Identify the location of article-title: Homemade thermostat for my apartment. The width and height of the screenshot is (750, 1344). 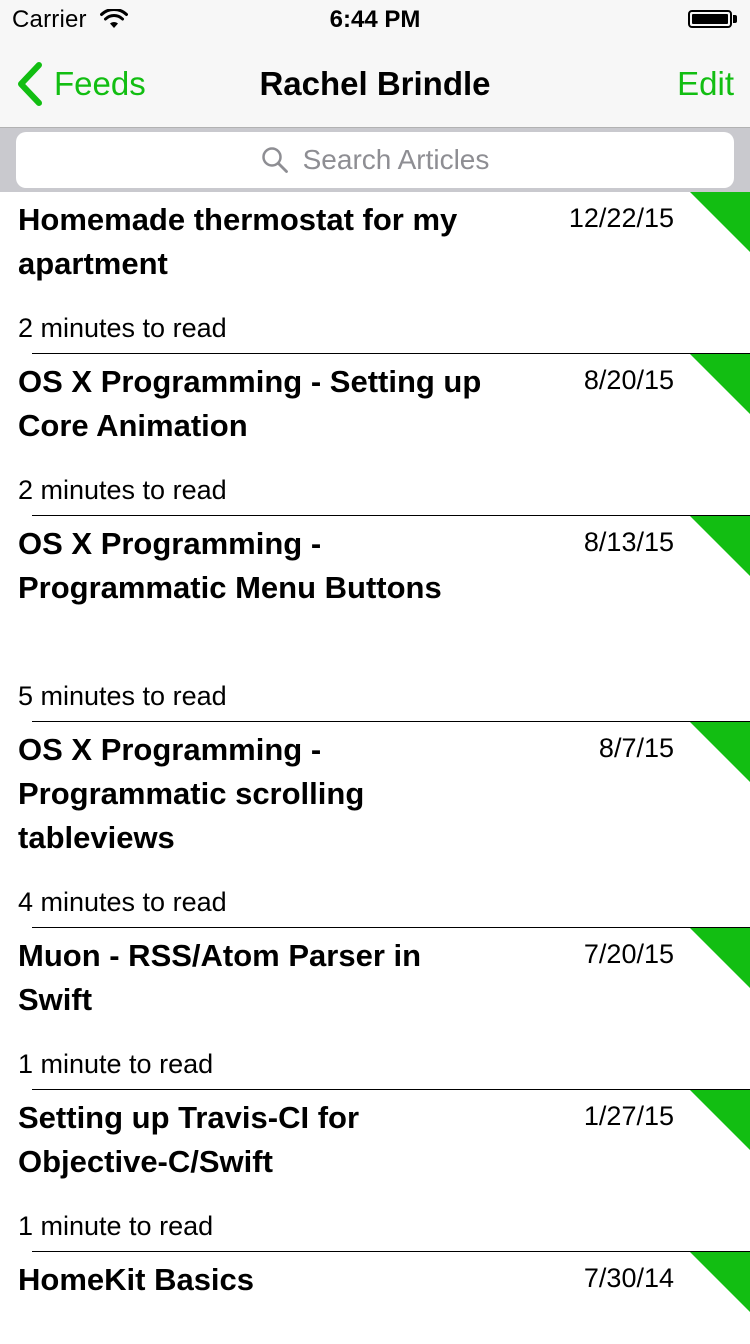
(238, 241).